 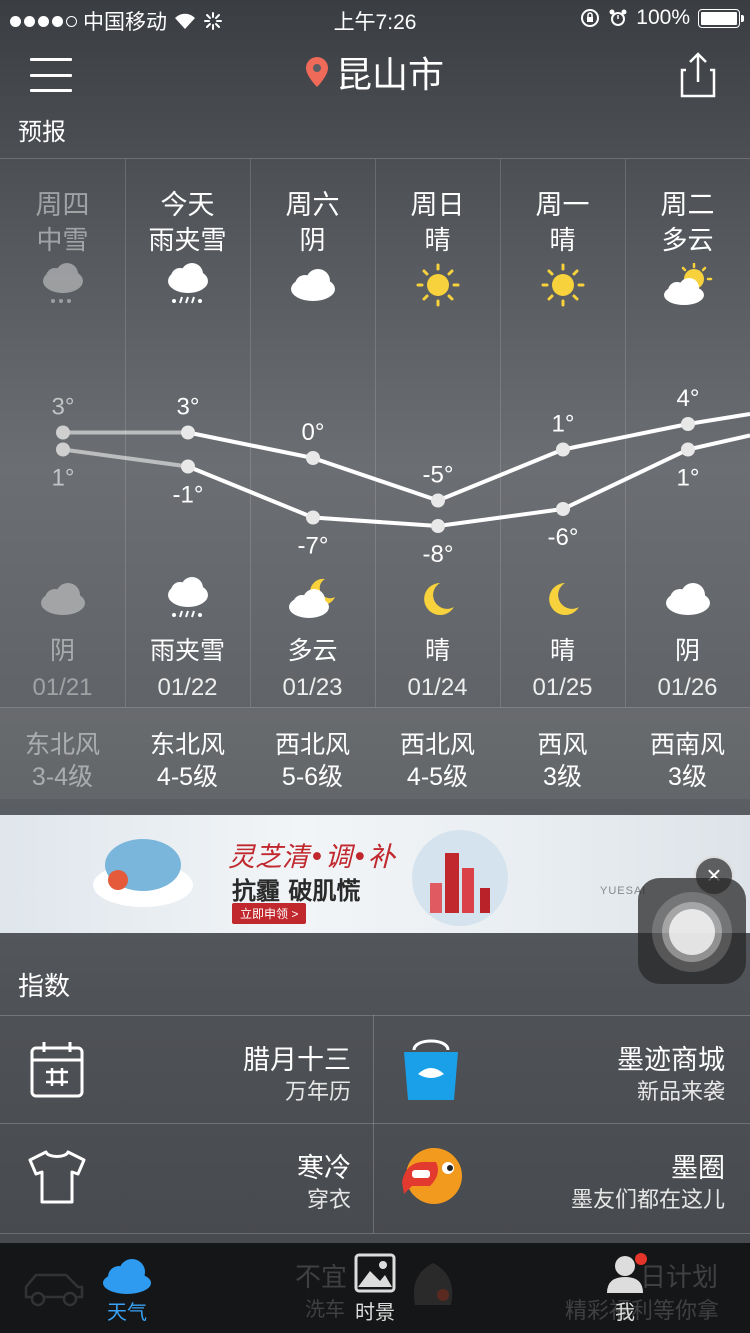 What do you see at coordinates (188, 597) in the screenshot?
I see `sleet-icon` at bounding box center [188, 597].